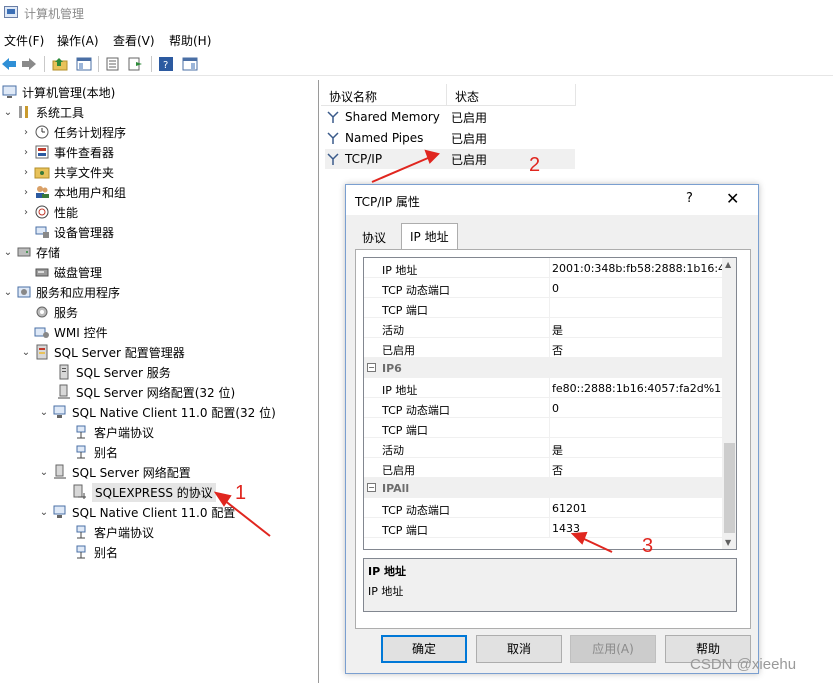  Describe the element at coordinates (648, 546) in the screenshot. I see `annotation-3: 3` at that location.